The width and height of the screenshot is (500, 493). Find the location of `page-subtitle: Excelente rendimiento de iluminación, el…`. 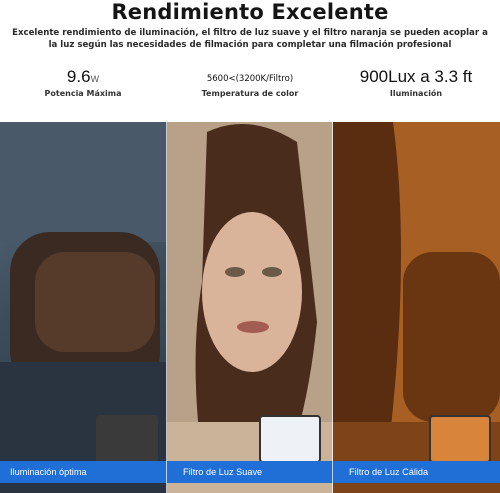

page-subtitle: Excelente rendimiento de iluminación, el… is located at coordinates (250, 39).